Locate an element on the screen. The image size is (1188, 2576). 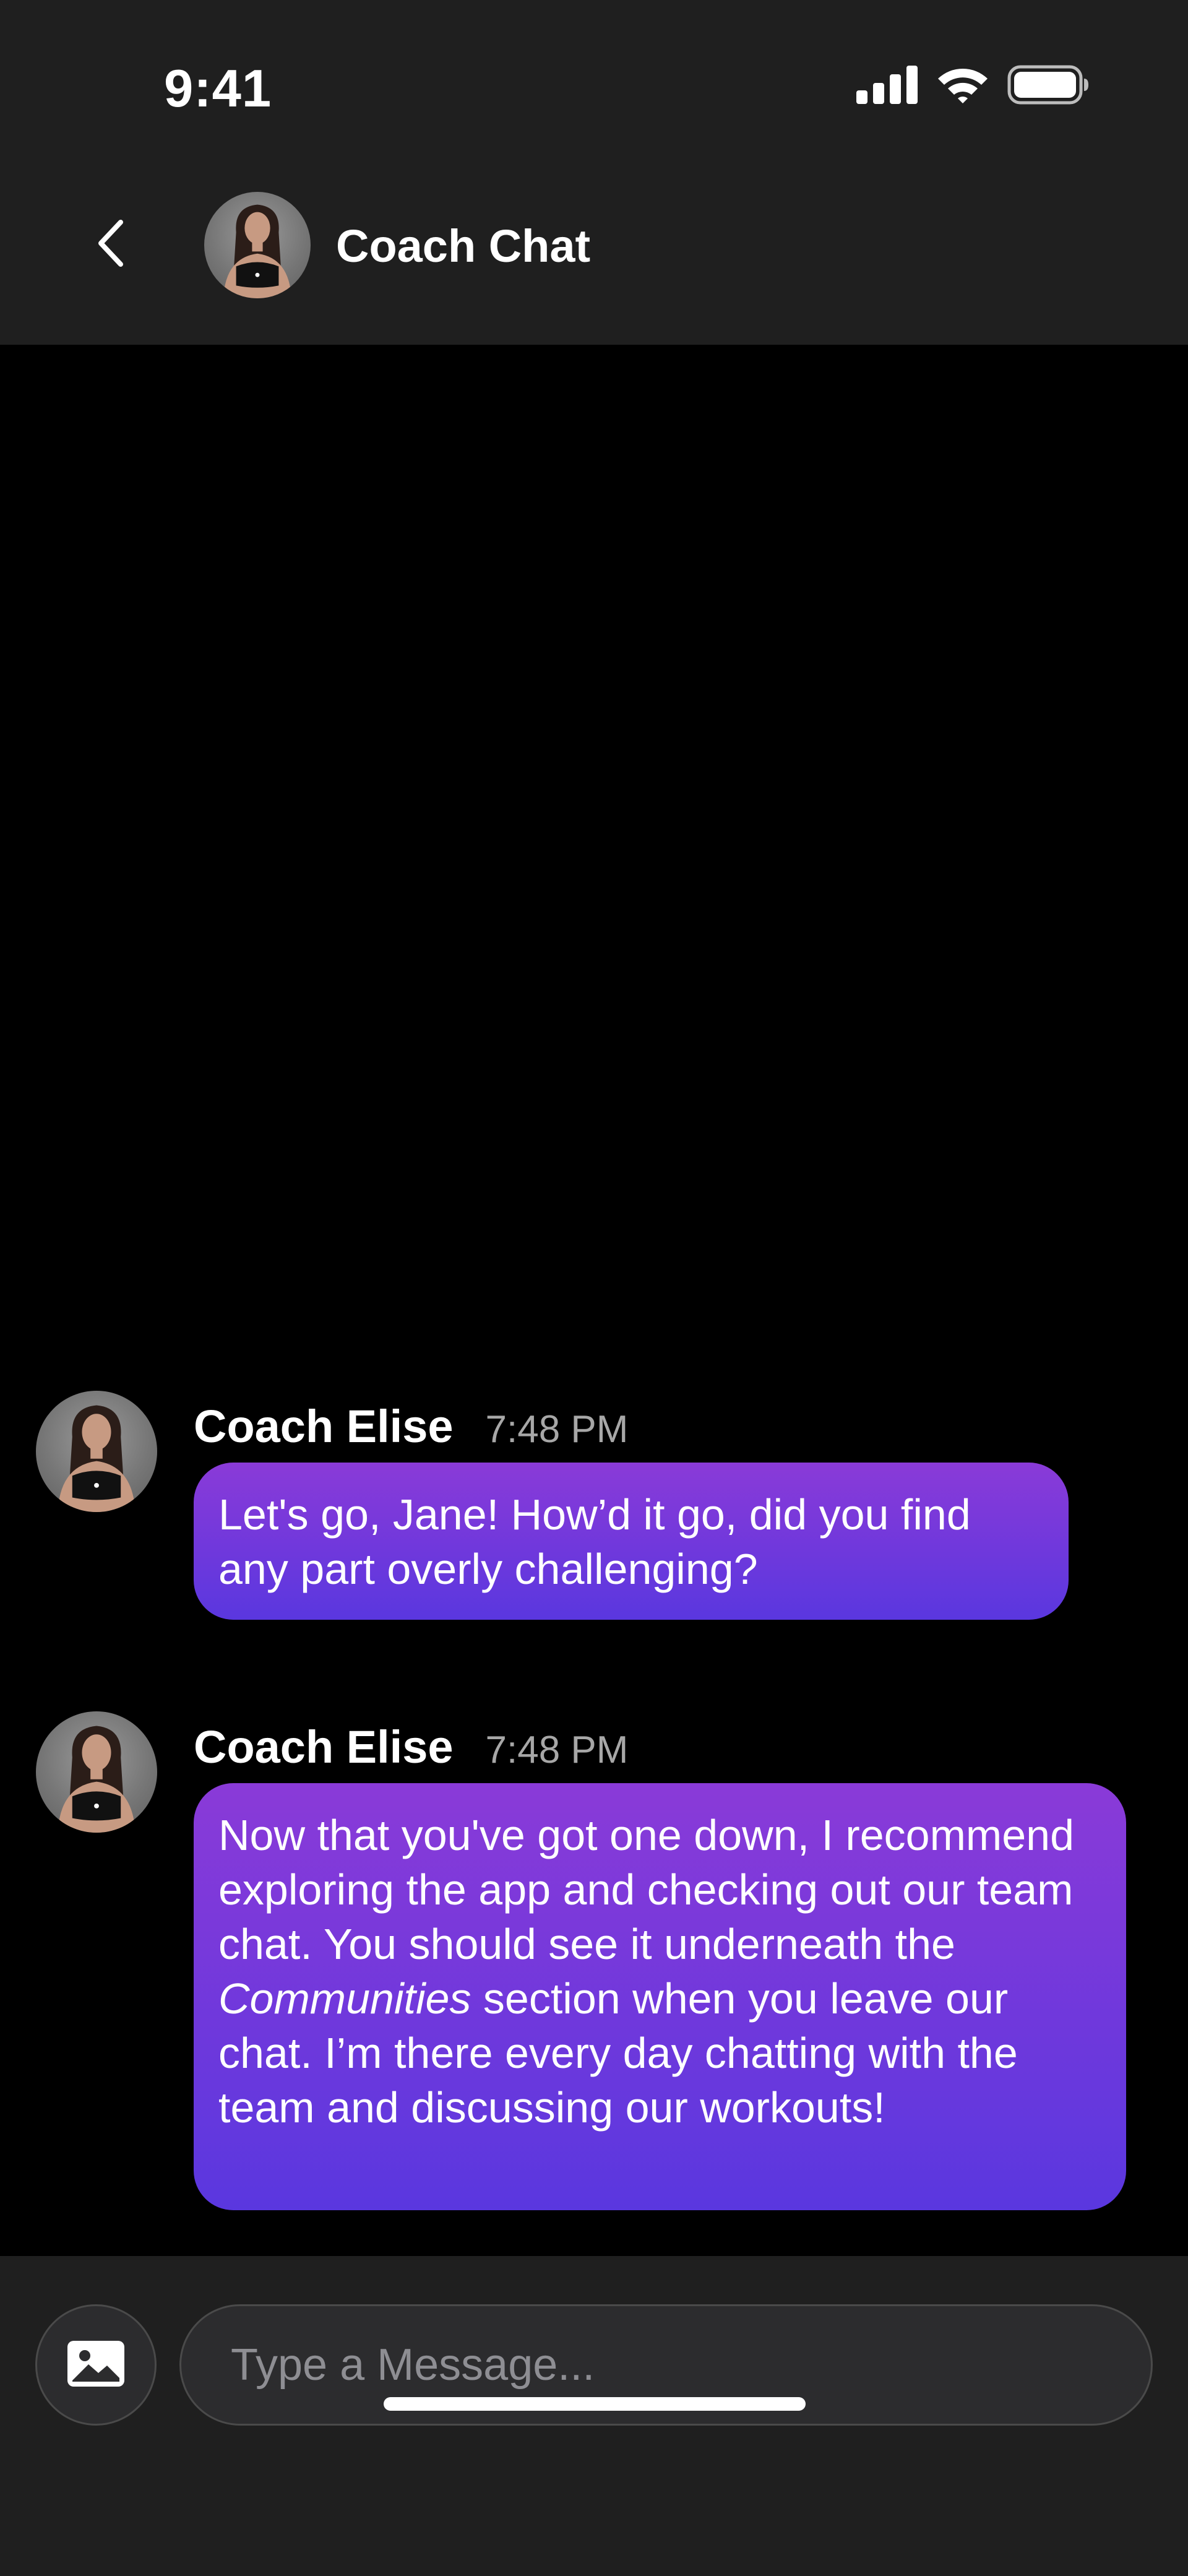
home-indicator is located at coordinates (595, 2404).